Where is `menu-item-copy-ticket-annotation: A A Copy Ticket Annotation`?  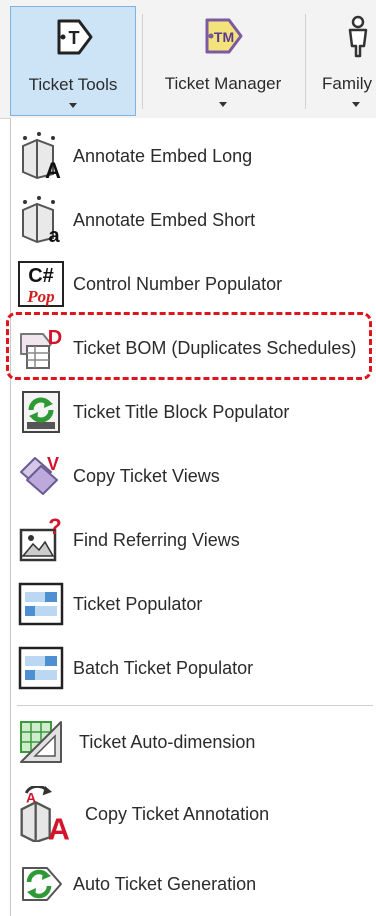 menu-item-copy-ticket-annotation: A A Copy Ticket Annotation is located at coordinates (193, 814).